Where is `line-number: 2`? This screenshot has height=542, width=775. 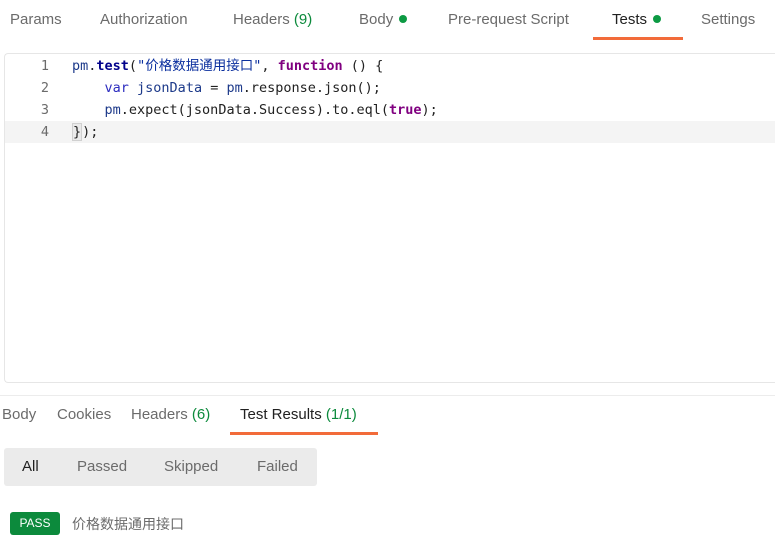
line-number: 2 is located at coordinates (44, 88).